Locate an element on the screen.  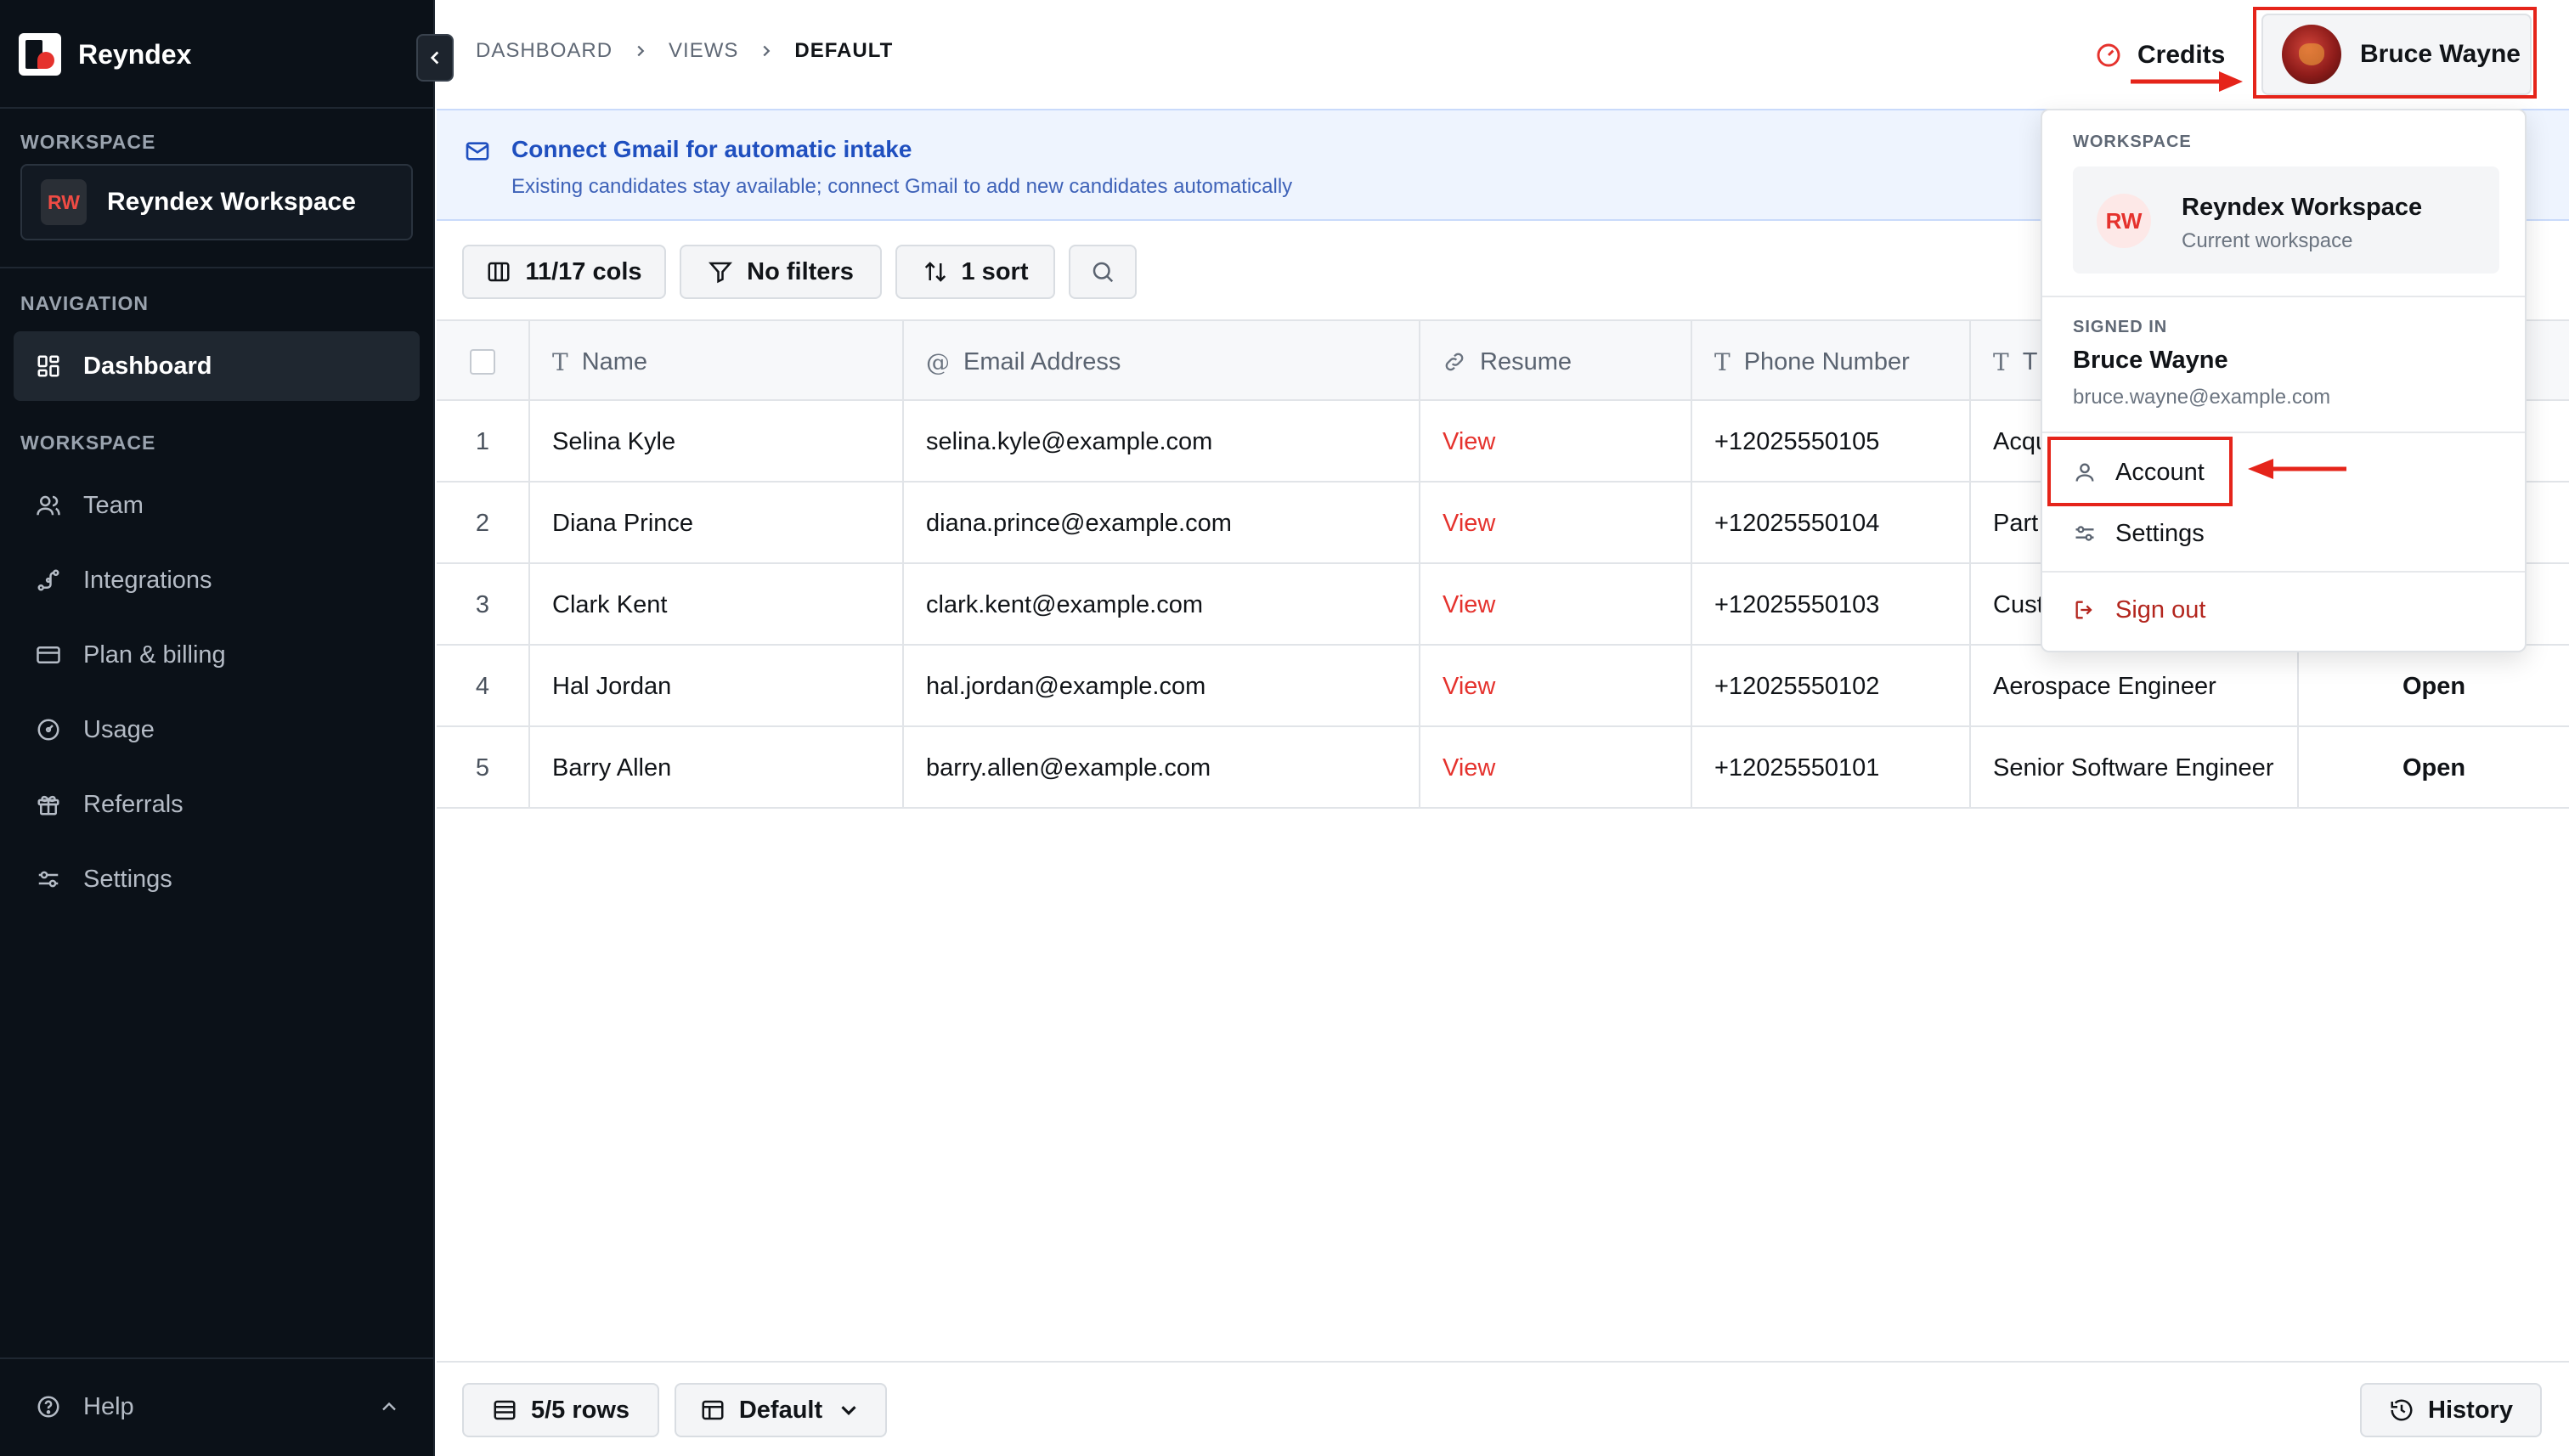
sidebar-navigation-heading: NAVIGATION is located at coordinates (85, 303).